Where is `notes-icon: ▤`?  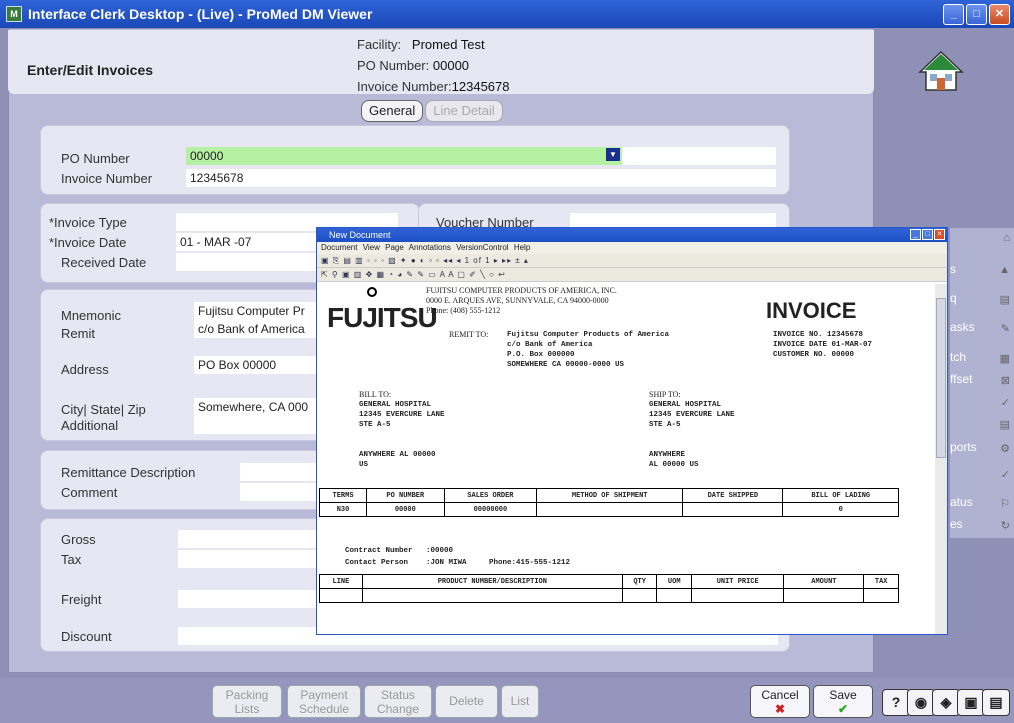 notes-icon: ▤ is located at coordinates (996, 702).